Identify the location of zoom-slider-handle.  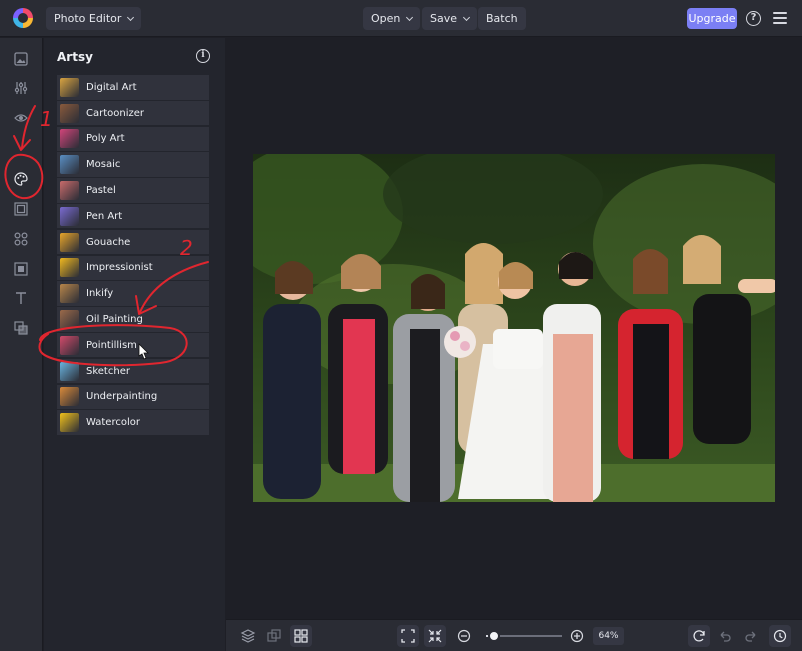
(493, 636).